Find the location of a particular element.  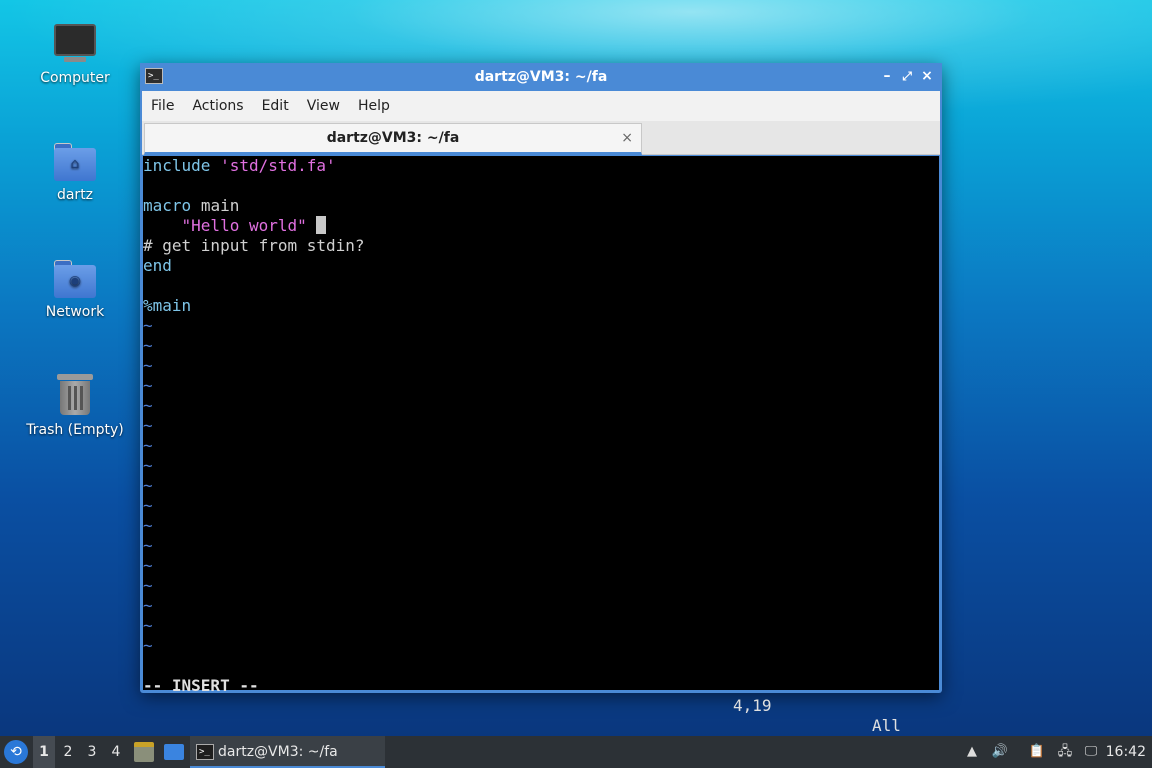

arrow-up-icon: ▲ is located at coordinates (972, 752).